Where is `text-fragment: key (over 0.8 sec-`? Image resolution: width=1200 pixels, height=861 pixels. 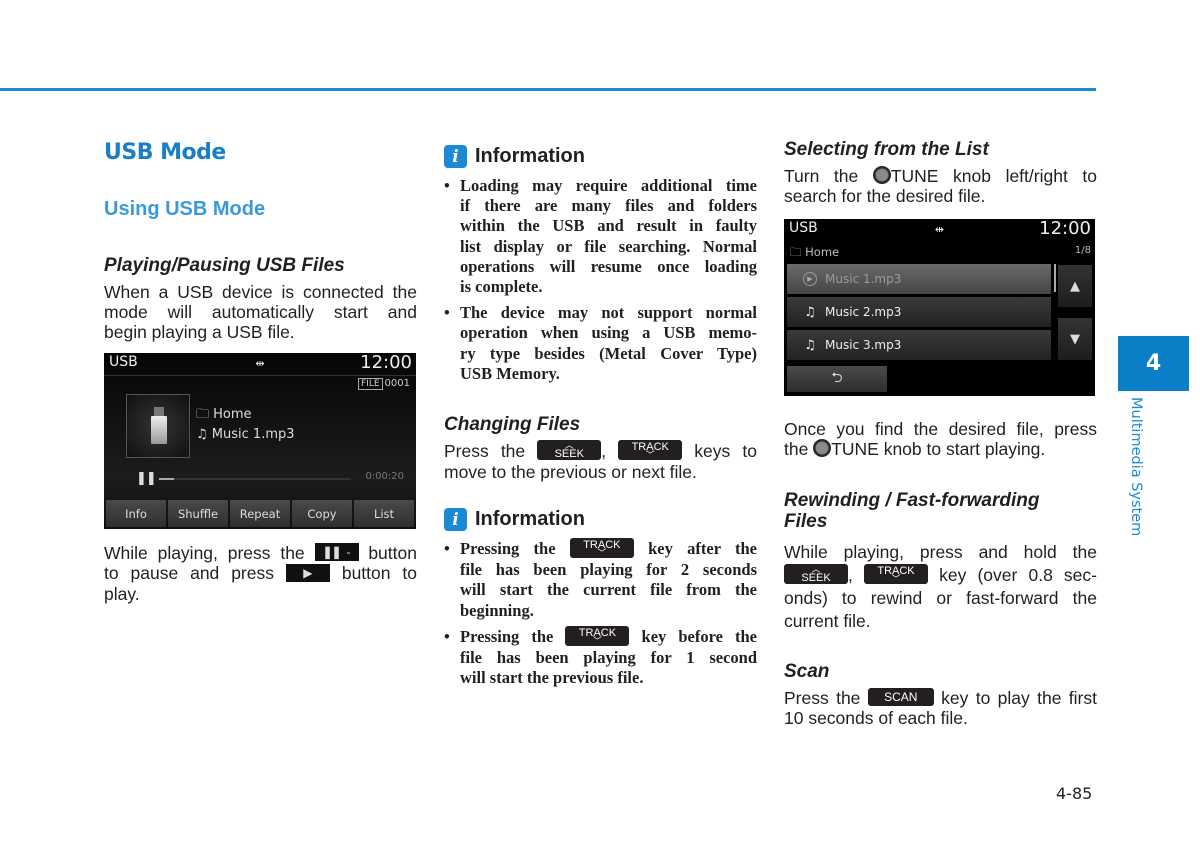 text-fragment: key (over 0.8 sec- is located at coordinates (1018, 575).